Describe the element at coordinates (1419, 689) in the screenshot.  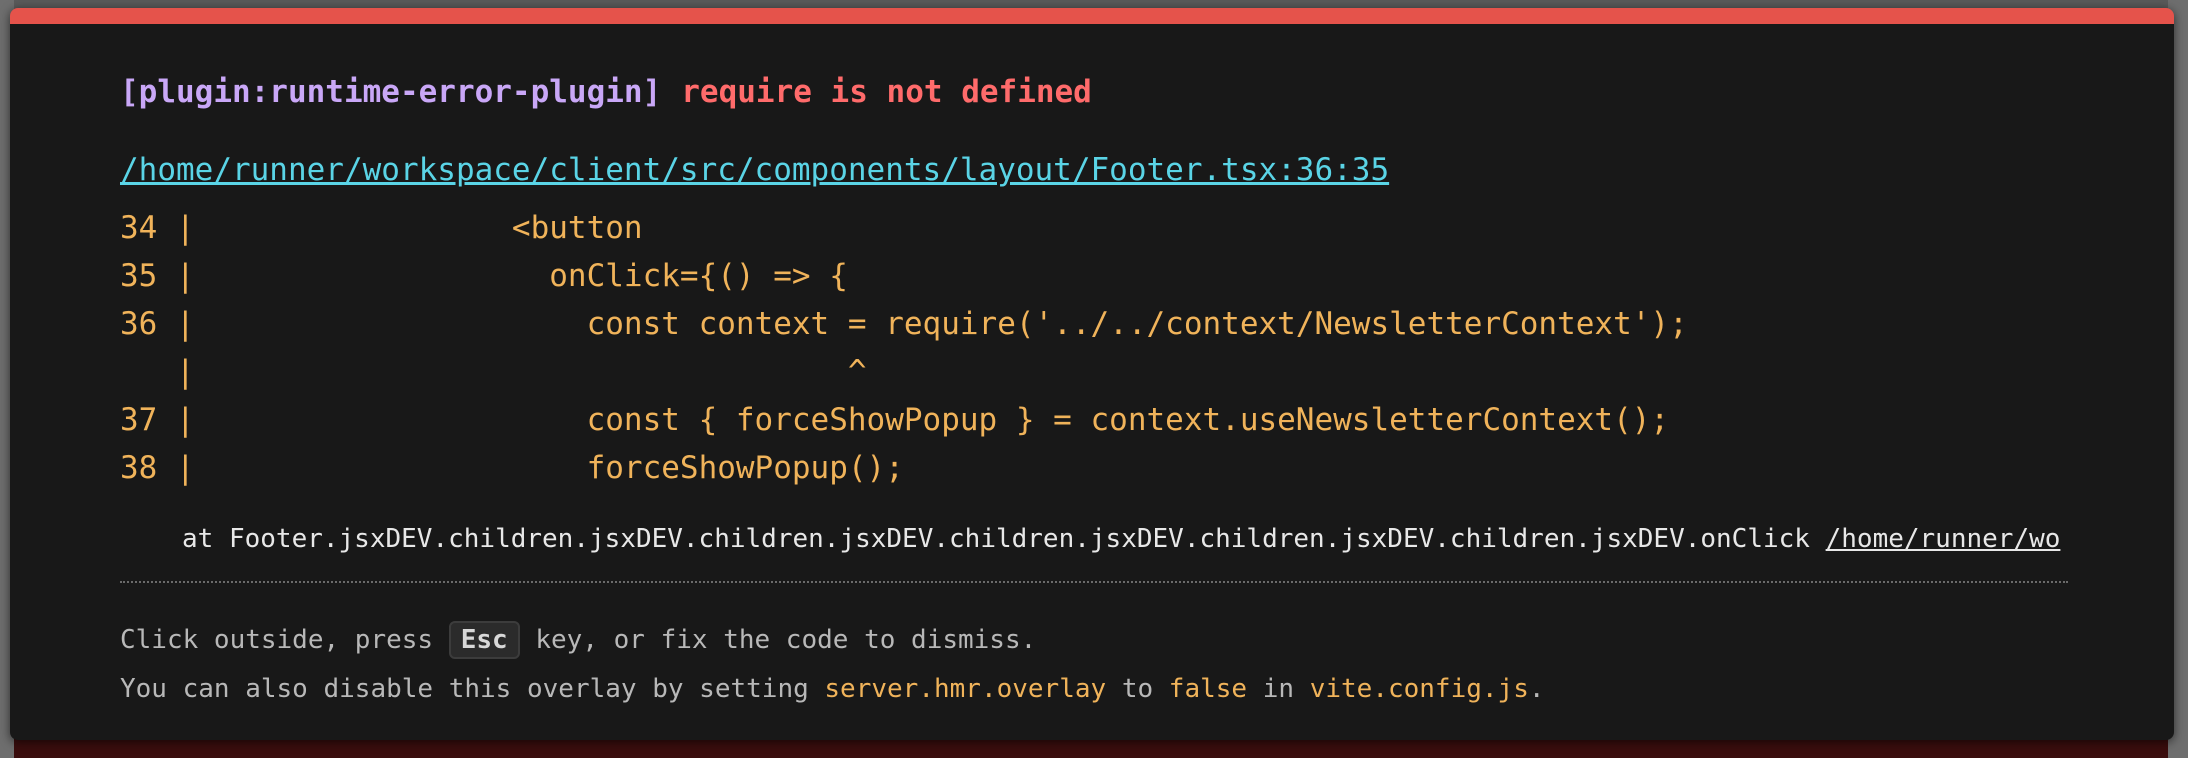
I see `config-file: vite.config.js` at that location.